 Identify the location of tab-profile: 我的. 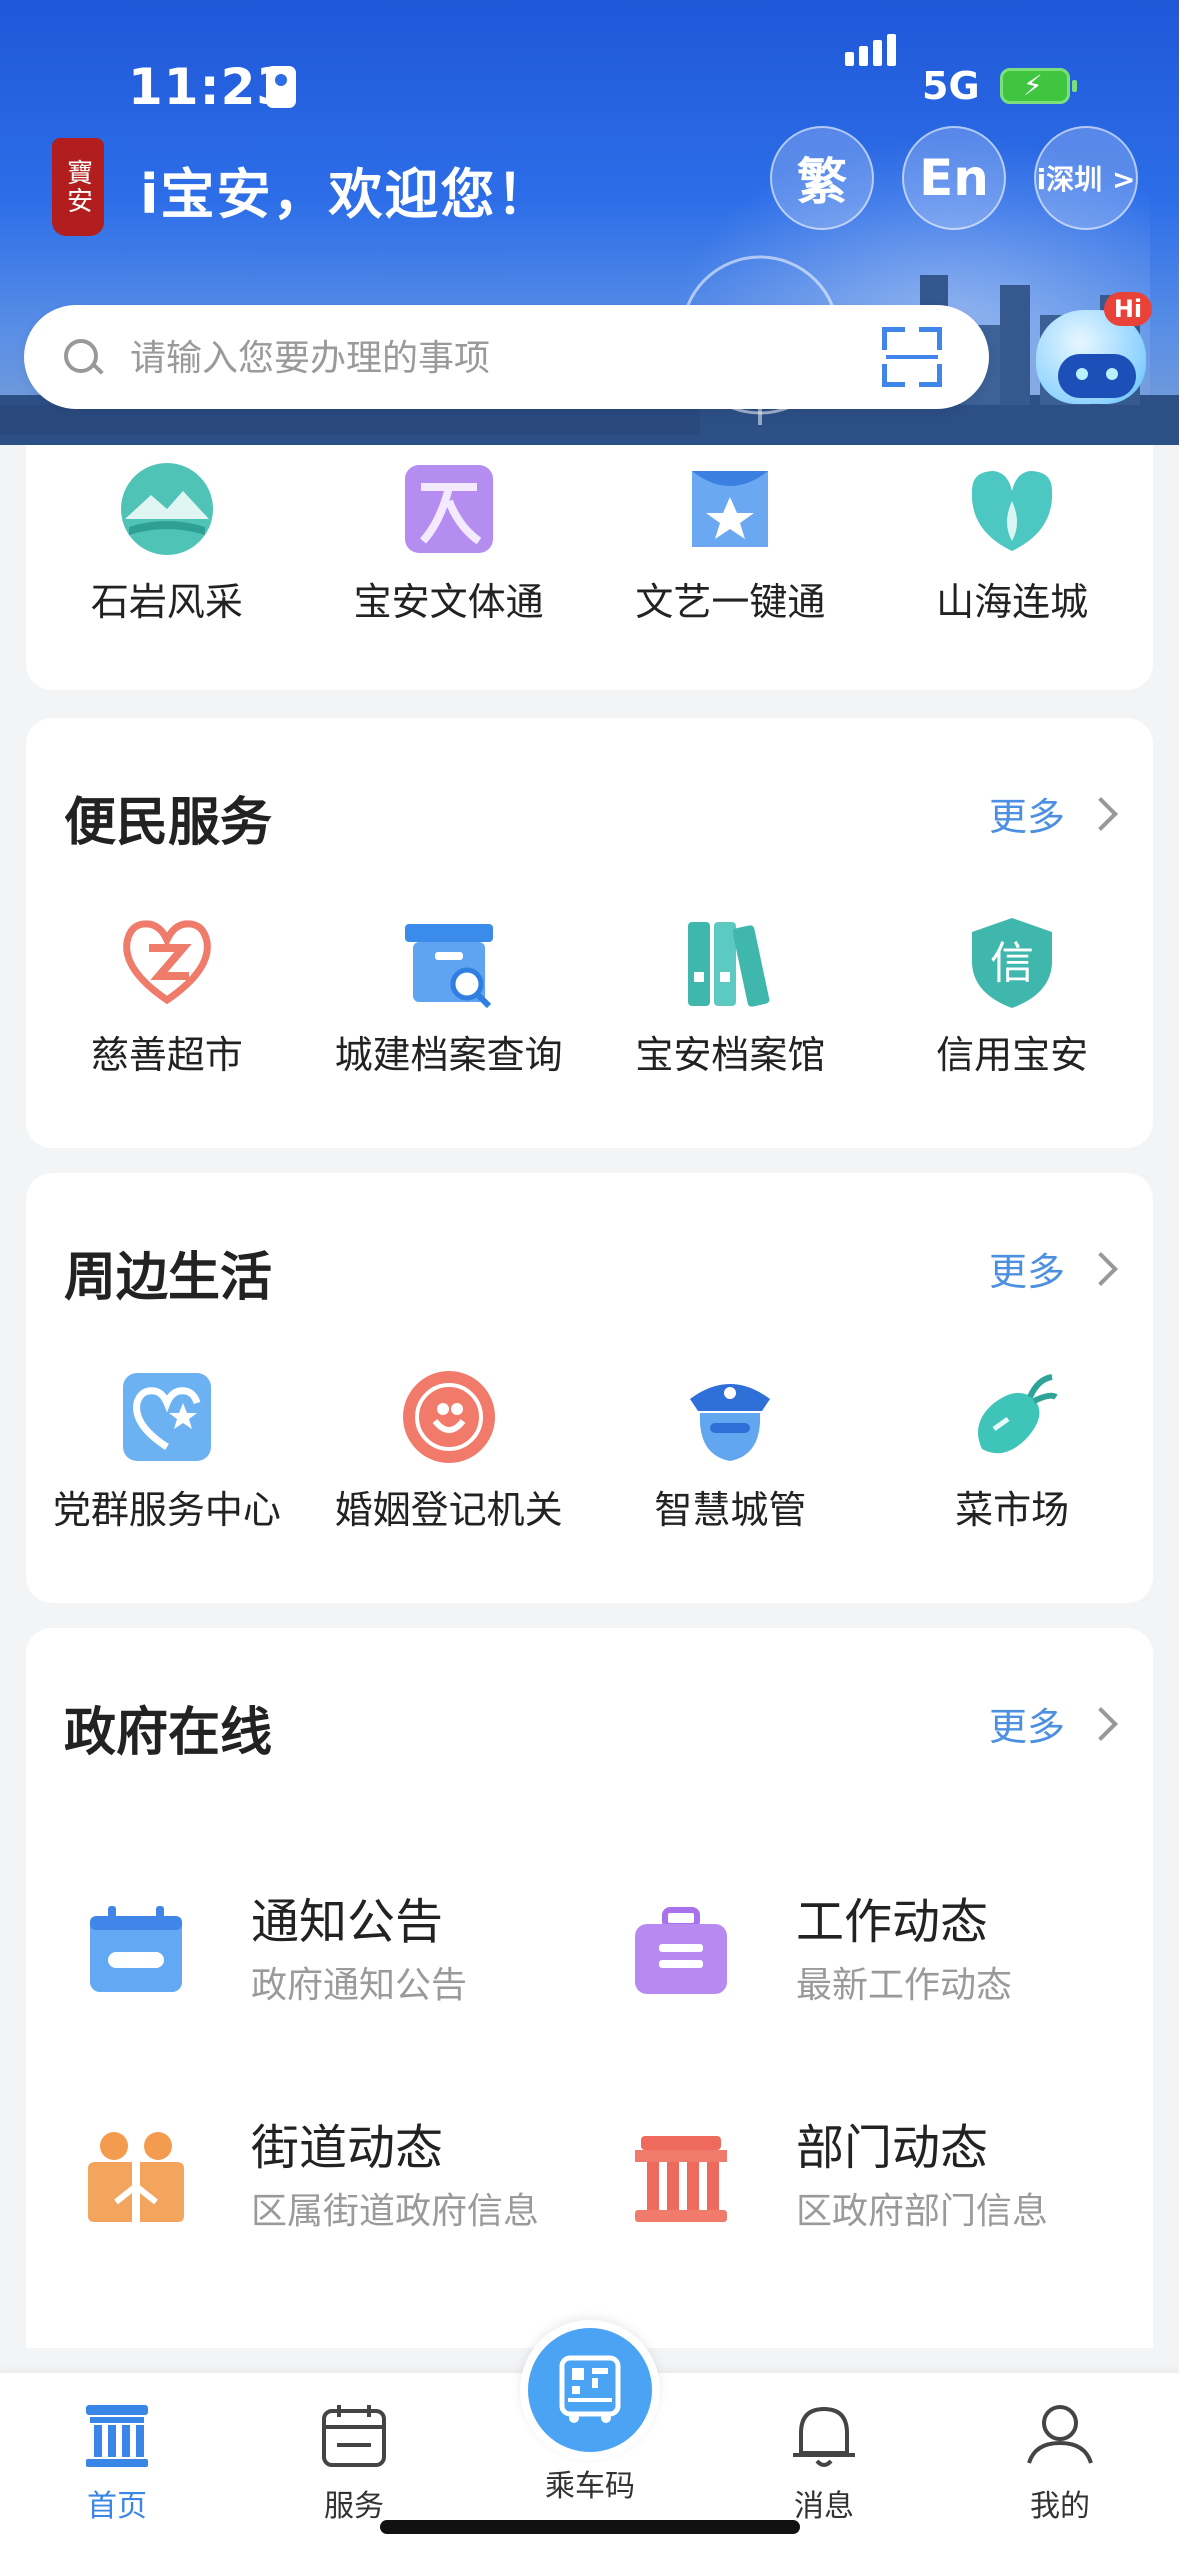
(1060, 2464).